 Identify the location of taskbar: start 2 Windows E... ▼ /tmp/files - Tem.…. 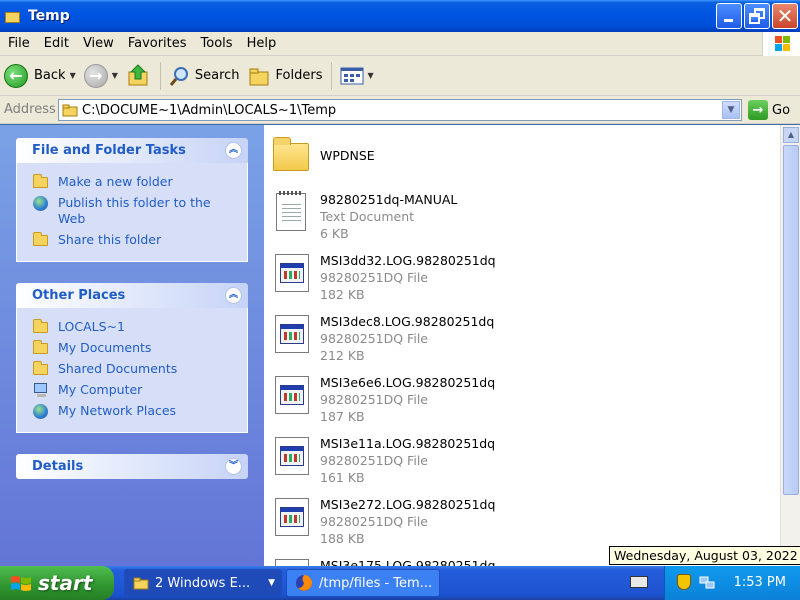
(400, 583).